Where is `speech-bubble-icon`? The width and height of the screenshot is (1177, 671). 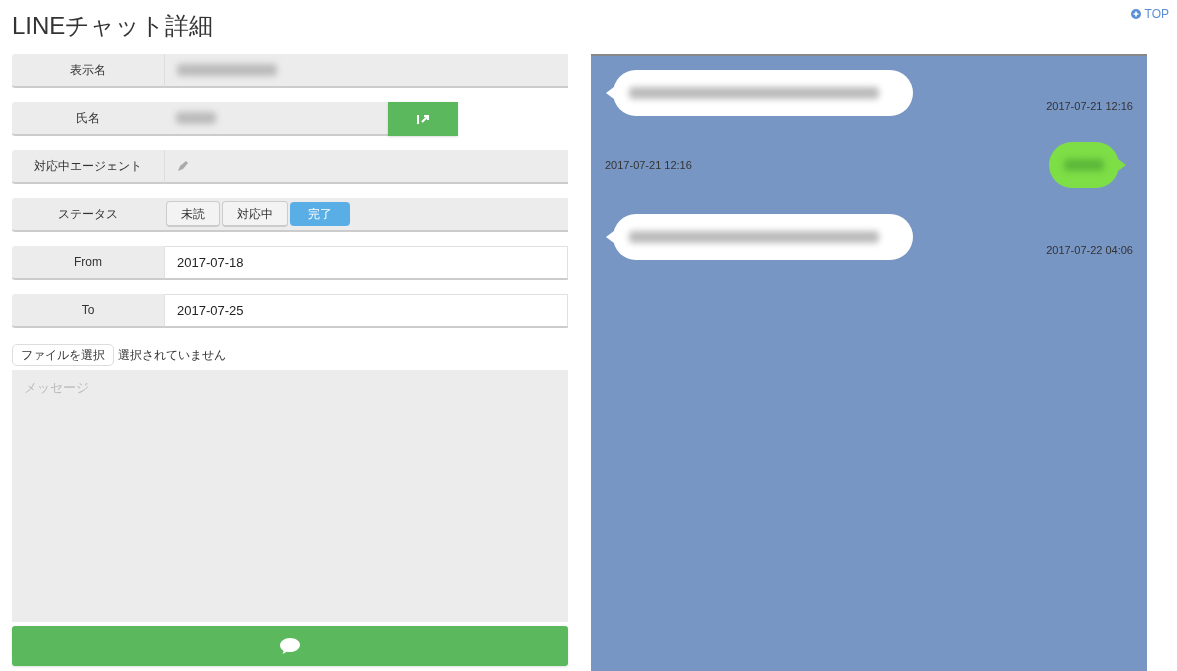
speech-bubble-icon is located at coordinates (290, 646).